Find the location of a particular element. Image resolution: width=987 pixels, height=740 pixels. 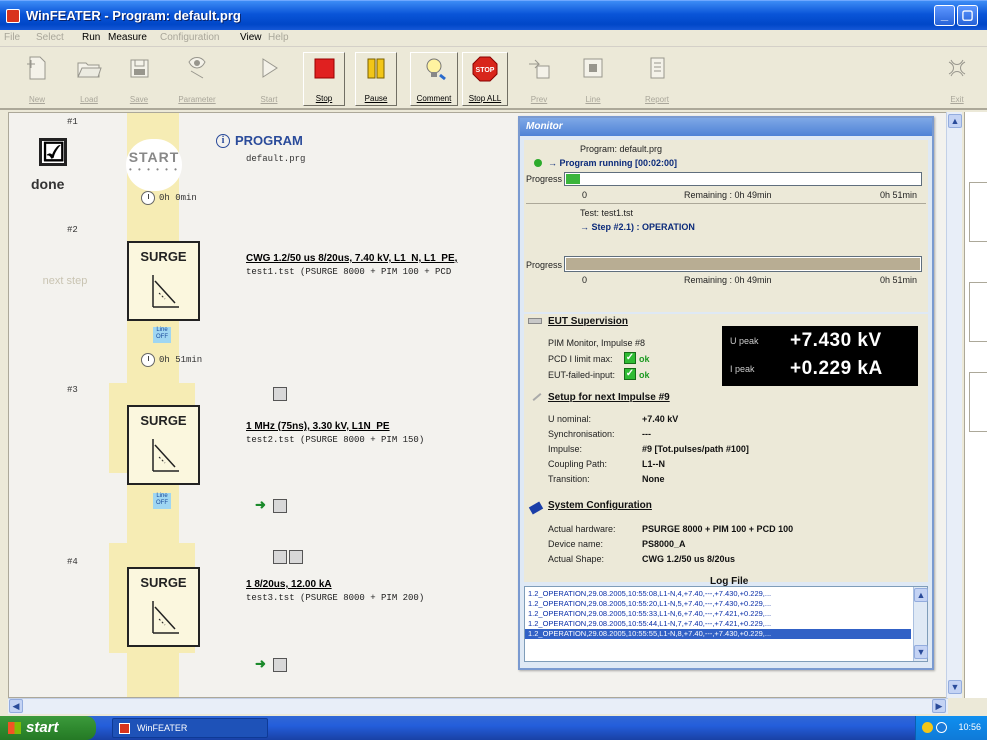

new-file-icon is located at coordinates (36, 68).